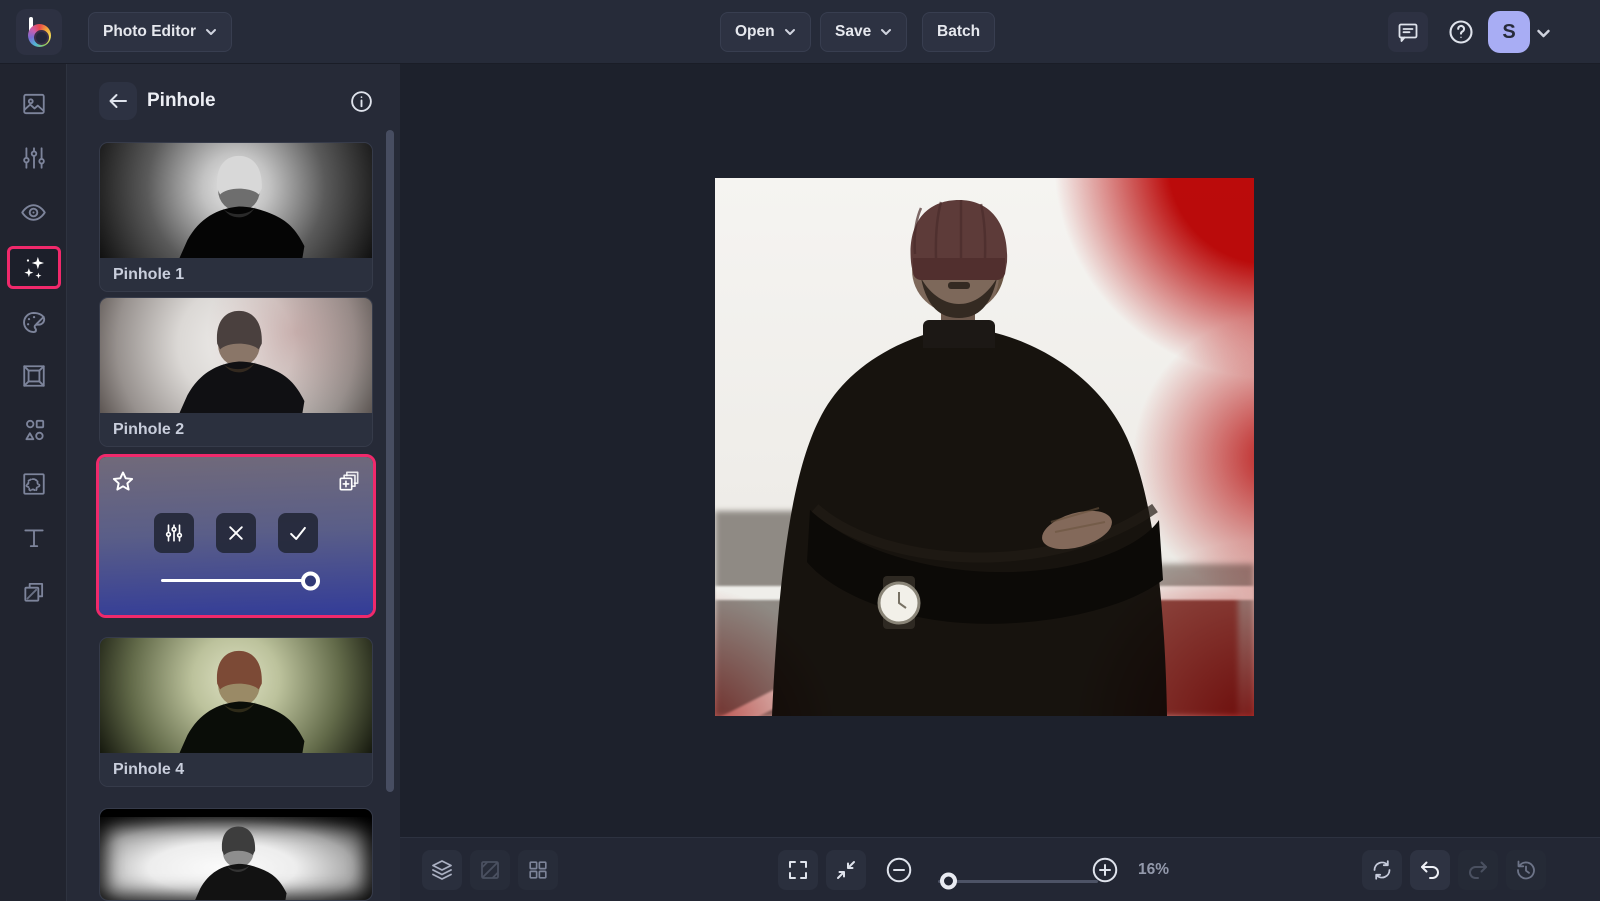  I want to click on befunky-logo, so click(39, 32).